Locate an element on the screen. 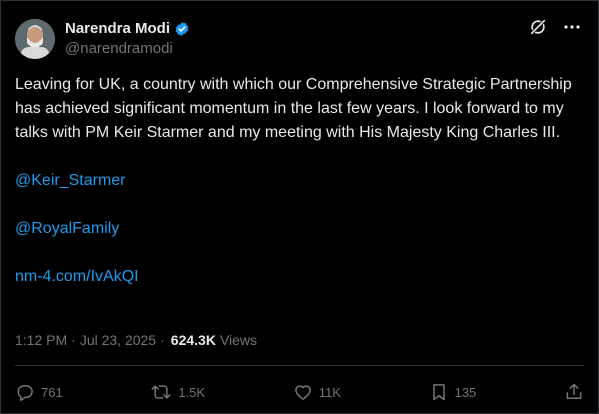 This screenshot has width=599, height=414. repost-button: 1.5K is located at coordinates (177, 392).